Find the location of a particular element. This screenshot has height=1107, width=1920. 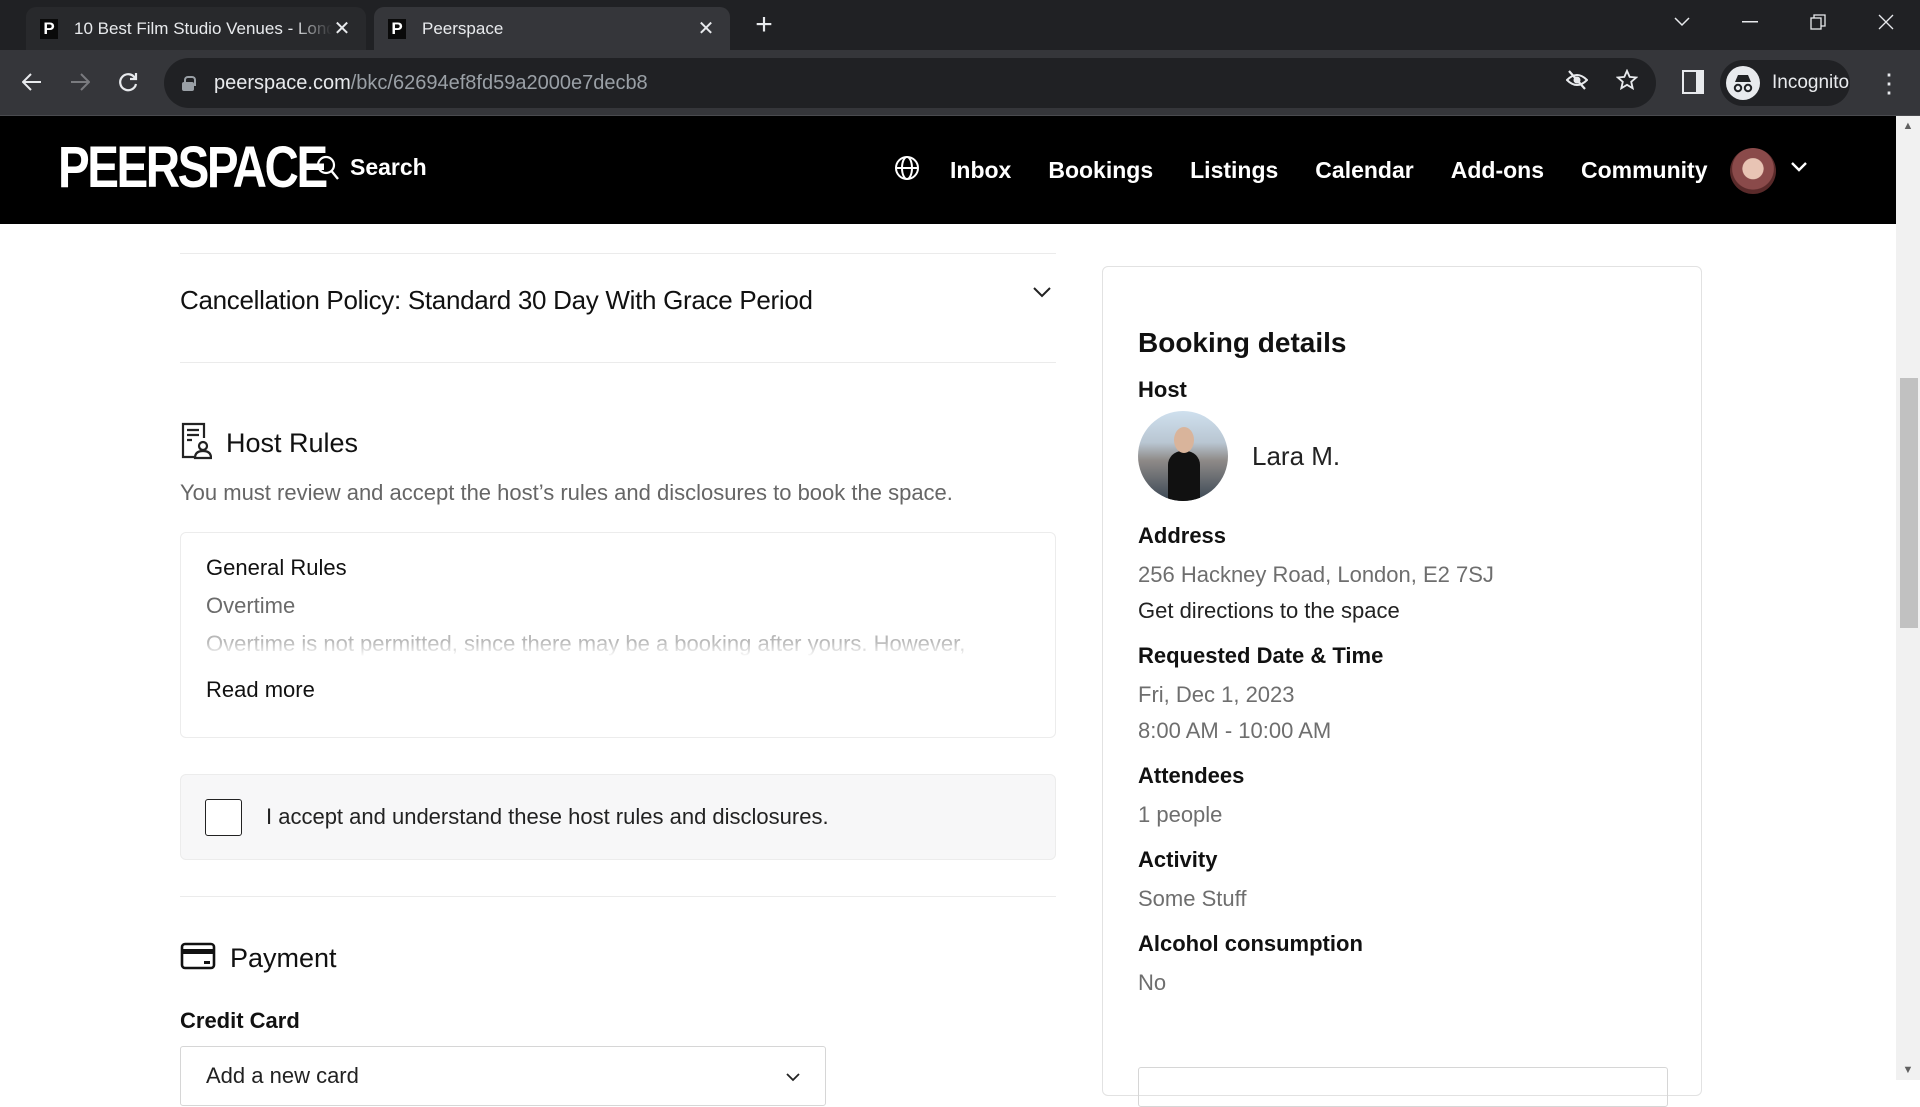

activity-value: Some Stuff is located at coordinates (1192, 898).